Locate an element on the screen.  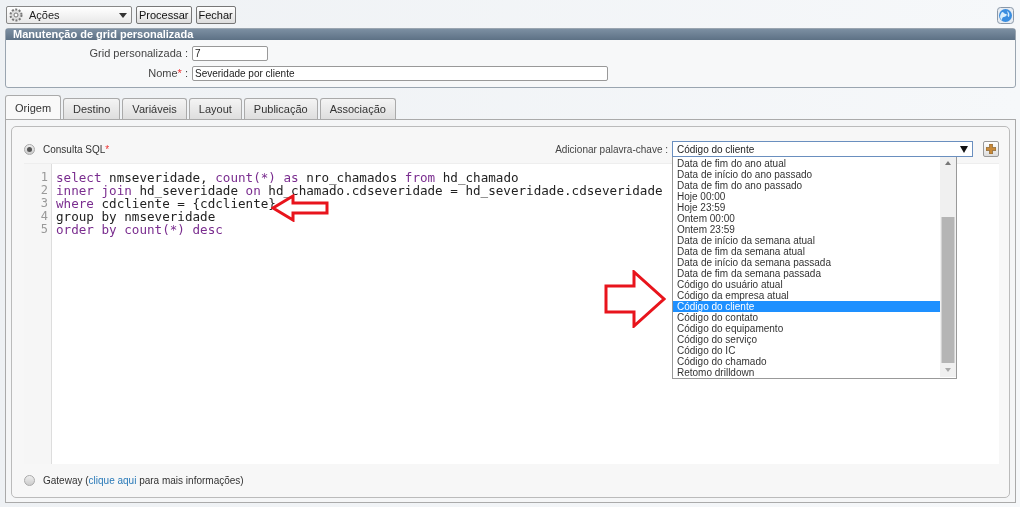
dropdown-option: Data de início da semana atual is located at coordinates (806, 240).